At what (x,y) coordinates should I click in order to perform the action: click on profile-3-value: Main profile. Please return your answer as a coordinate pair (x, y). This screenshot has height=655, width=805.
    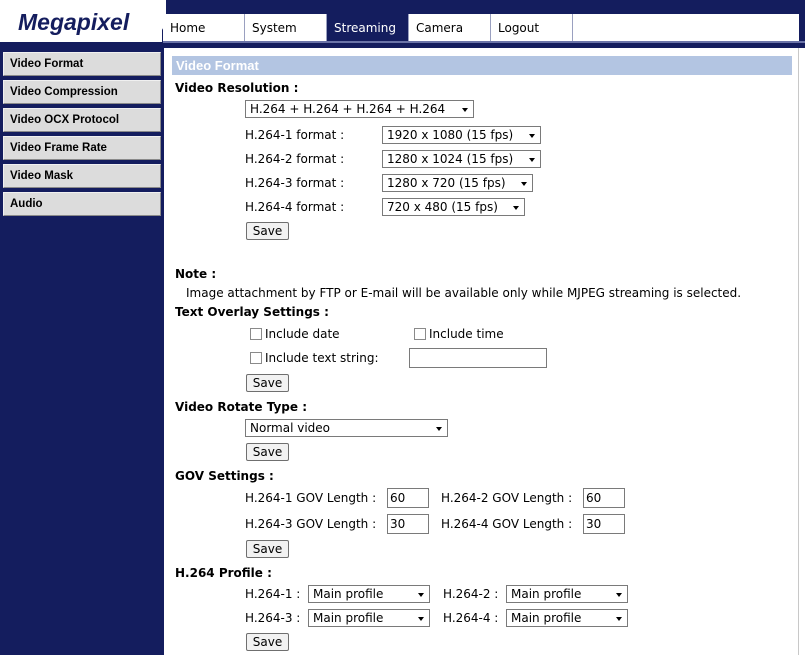
    Looking at the image, I should click on (348, 618).